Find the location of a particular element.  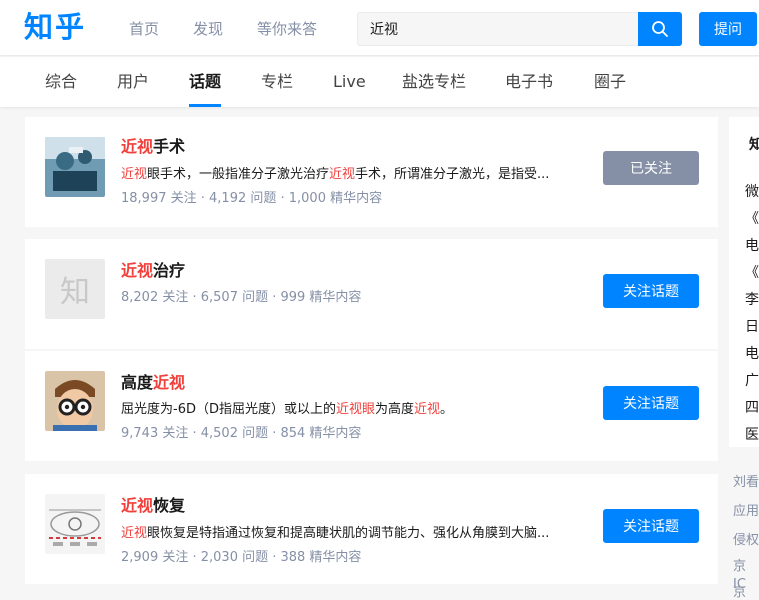

search-button is located at coordinates (660, 29).